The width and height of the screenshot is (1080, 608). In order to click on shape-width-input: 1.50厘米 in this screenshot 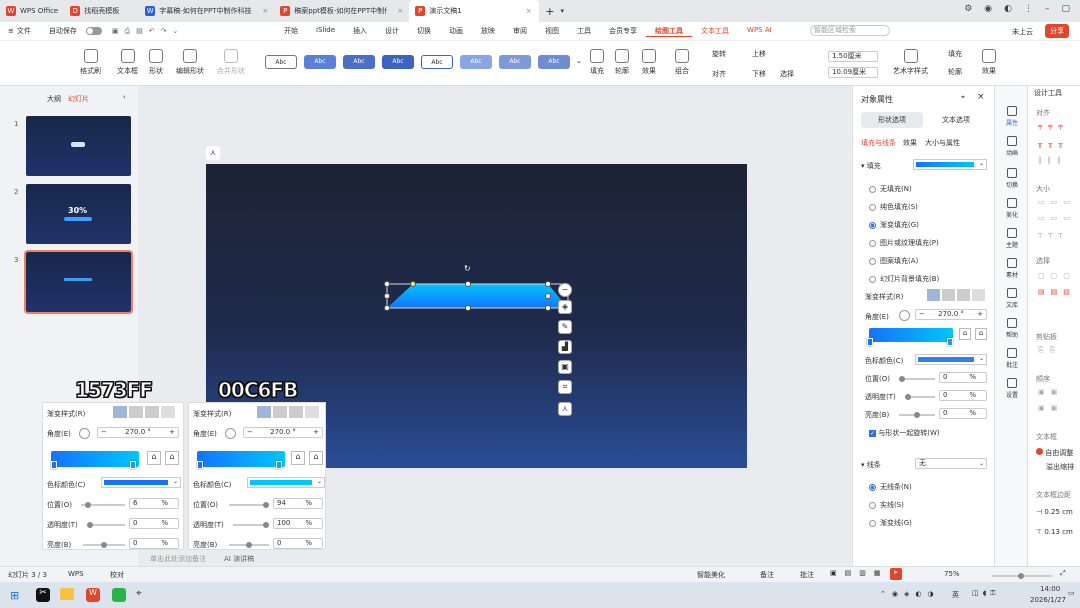, I will do `click(853, 56)`.